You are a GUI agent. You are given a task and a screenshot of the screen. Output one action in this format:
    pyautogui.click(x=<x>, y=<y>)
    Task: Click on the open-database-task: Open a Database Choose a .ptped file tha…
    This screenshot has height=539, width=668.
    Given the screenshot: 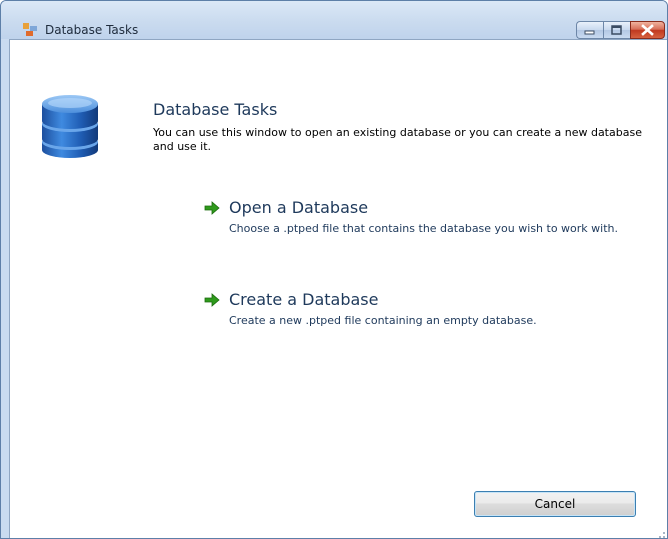 What is the action you would take?
    pyautogui.click(x=434, y=228)
    